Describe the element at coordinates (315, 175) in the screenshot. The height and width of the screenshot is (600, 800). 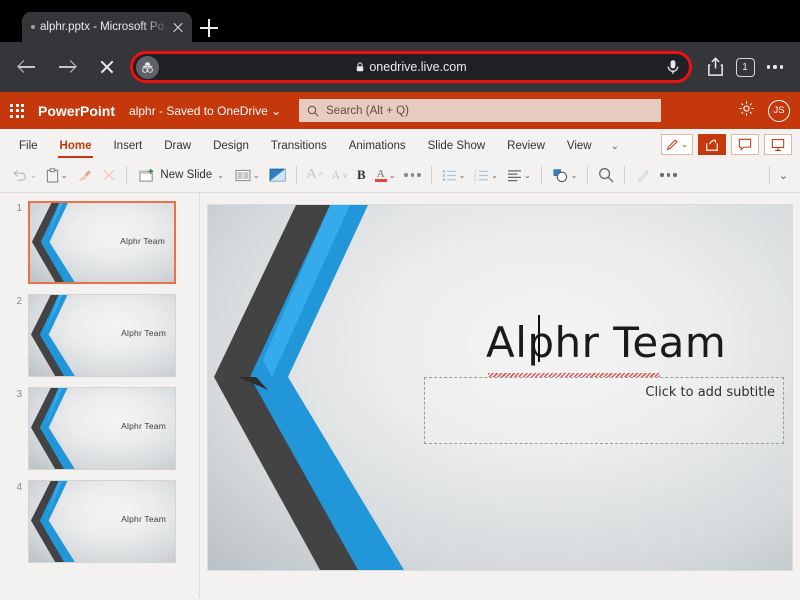
I see `grow-font-button: A ^` at that location.